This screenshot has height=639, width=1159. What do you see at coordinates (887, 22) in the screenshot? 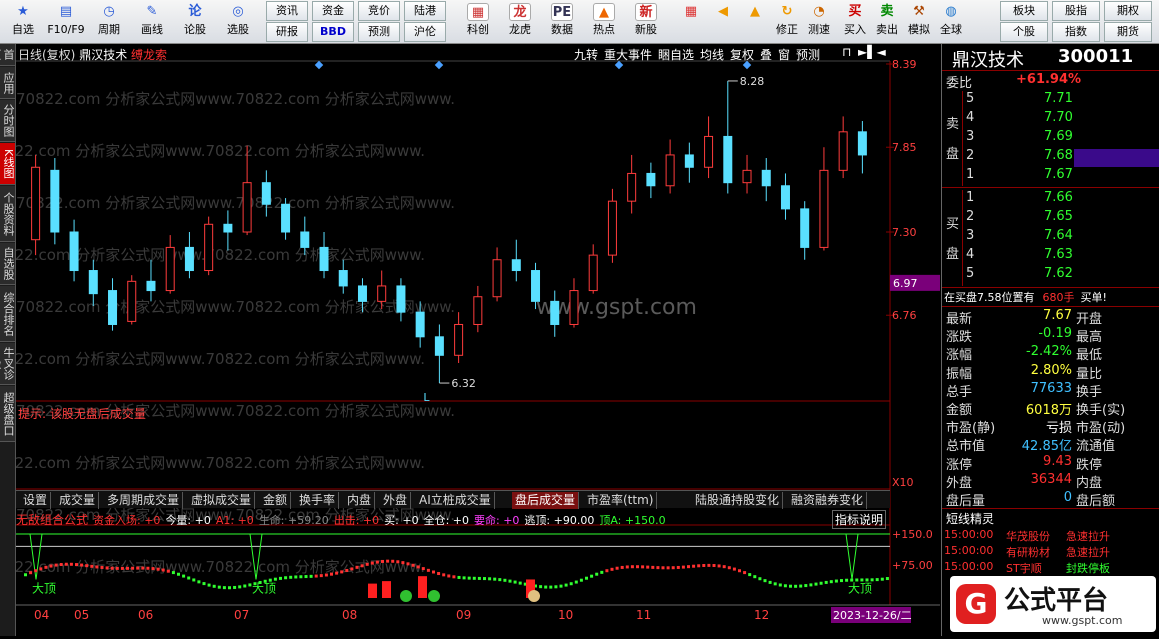
I see `toolbar-sell-button: 卖卖出` at bounding box center [887, 22].